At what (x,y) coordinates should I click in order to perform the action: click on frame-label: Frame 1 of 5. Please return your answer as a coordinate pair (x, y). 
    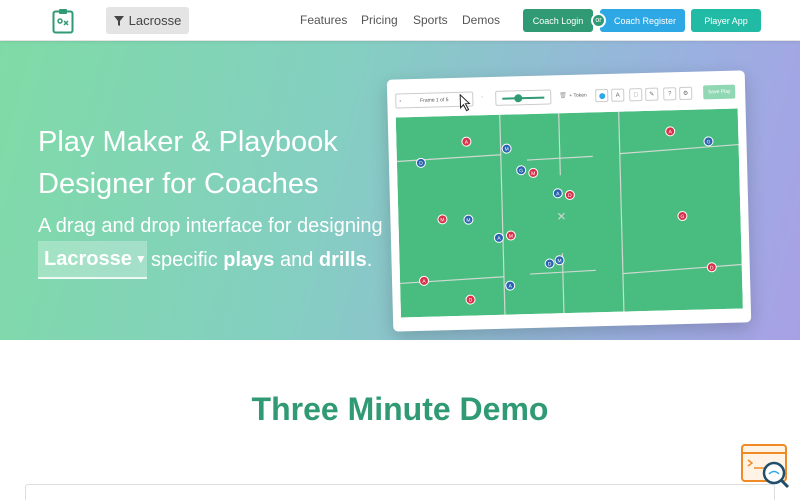
    Looking at the image, I should click on (434, 100).